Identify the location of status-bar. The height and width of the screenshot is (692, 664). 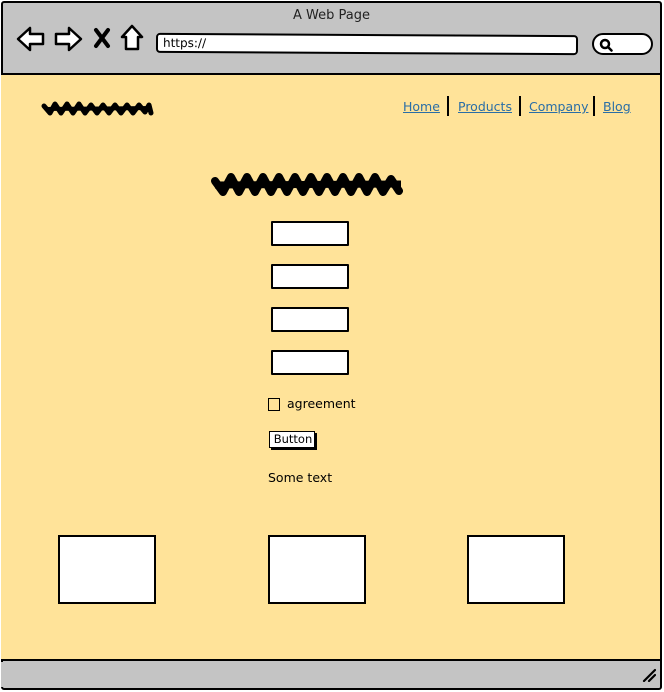
(330, 674).